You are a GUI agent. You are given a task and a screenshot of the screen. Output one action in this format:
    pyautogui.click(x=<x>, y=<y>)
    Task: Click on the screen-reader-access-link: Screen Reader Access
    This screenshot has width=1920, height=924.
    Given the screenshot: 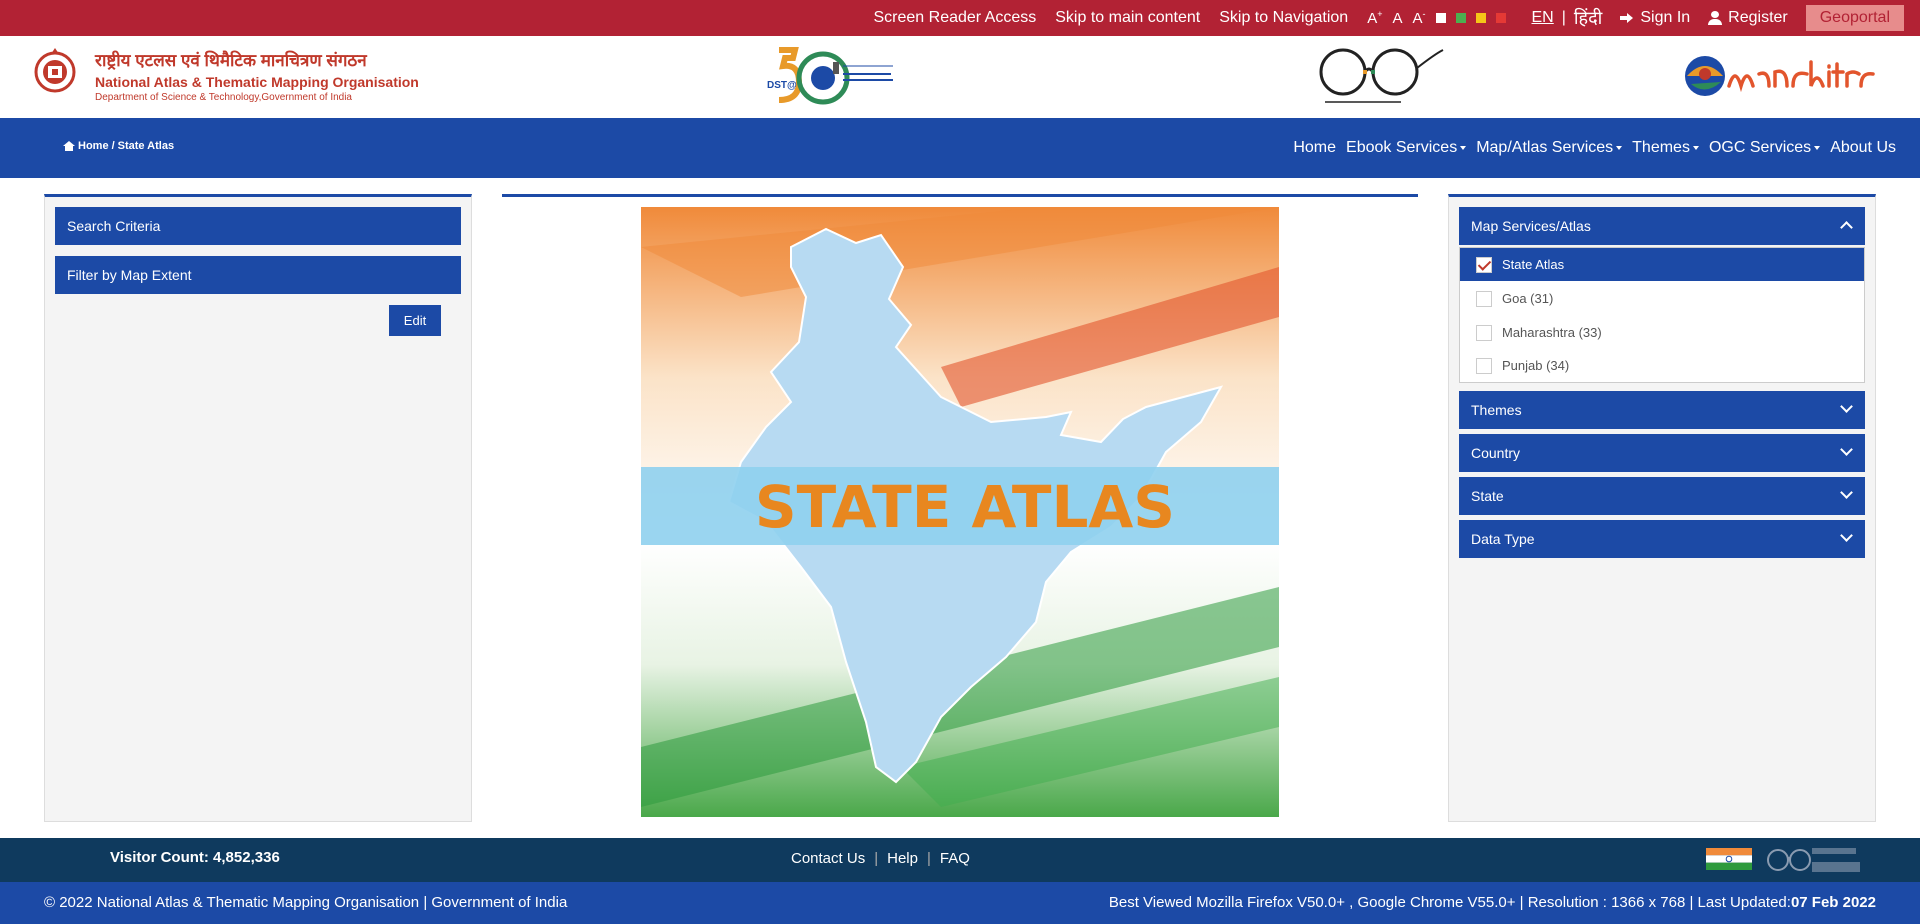 What is the action you would take?
    pyautogui.click(x=955, y=18)
    